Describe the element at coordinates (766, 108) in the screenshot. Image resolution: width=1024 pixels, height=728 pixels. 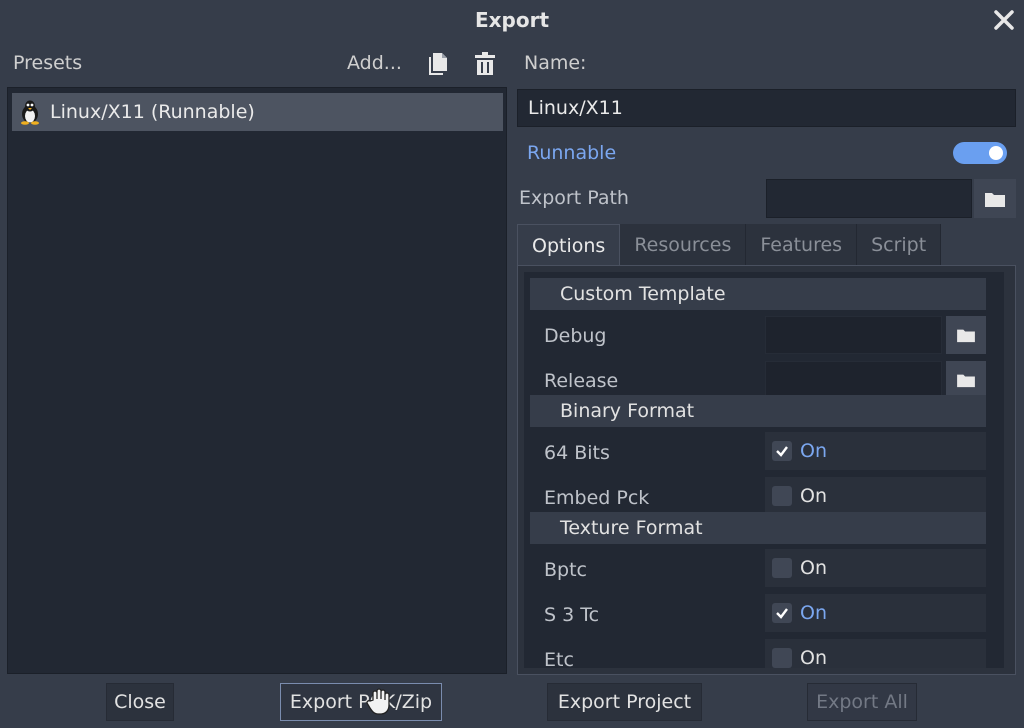
I see `preset-name-input: Linux/X11` at that location.